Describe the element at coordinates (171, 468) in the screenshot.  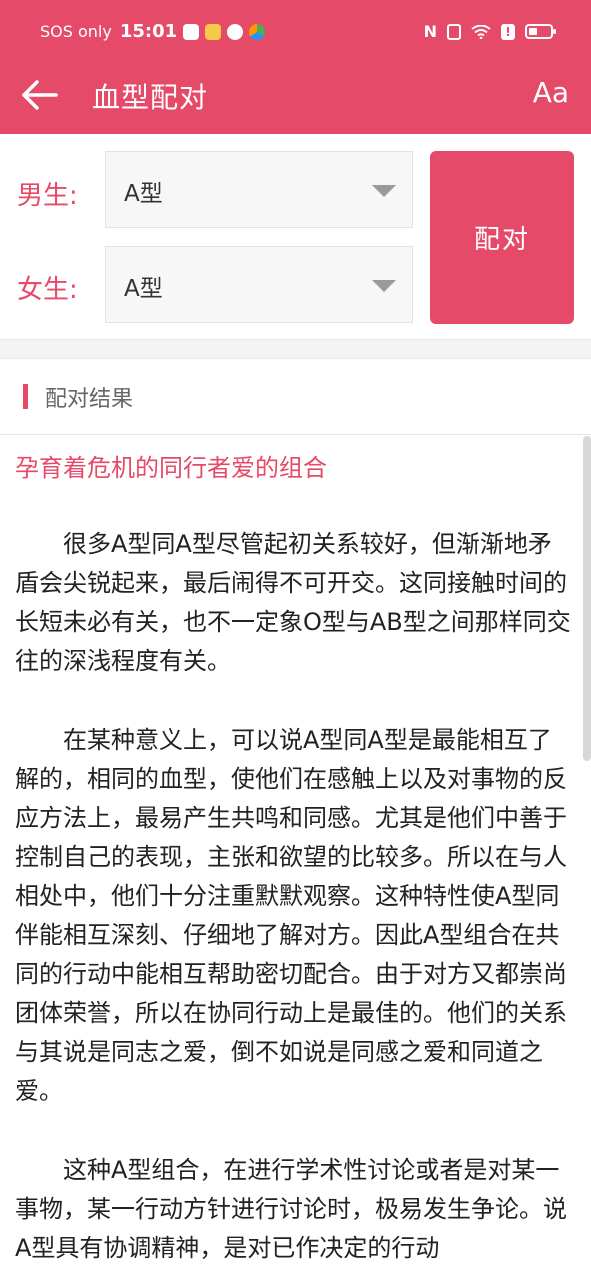
I see `result-heading: 孕育着危机的同行者爱的组合` at that location.